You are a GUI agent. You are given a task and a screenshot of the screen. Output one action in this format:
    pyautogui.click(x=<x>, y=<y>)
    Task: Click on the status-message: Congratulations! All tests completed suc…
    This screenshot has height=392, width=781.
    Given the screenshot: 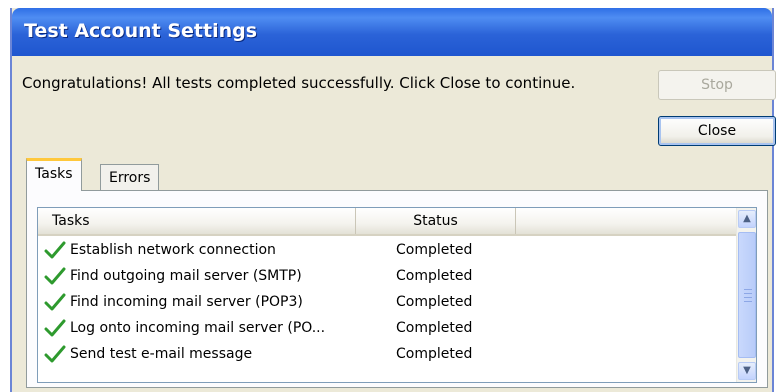 What is the action you would take?
    pyautogui.click(x=299, y=83)
    